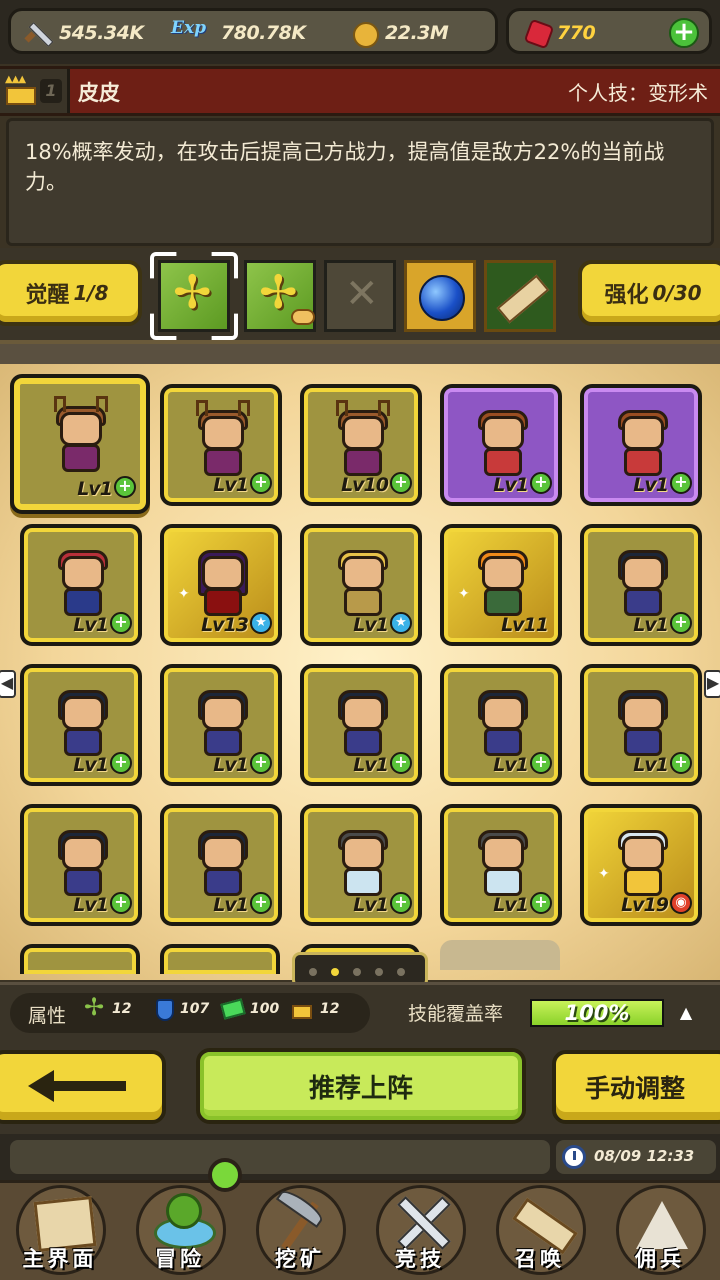 The width and height of the screenshot is (720, 1280). What do you see at coordinates (360, 354) in the screenshot?
I see `grid-frame` at bounding box center [360, 354].